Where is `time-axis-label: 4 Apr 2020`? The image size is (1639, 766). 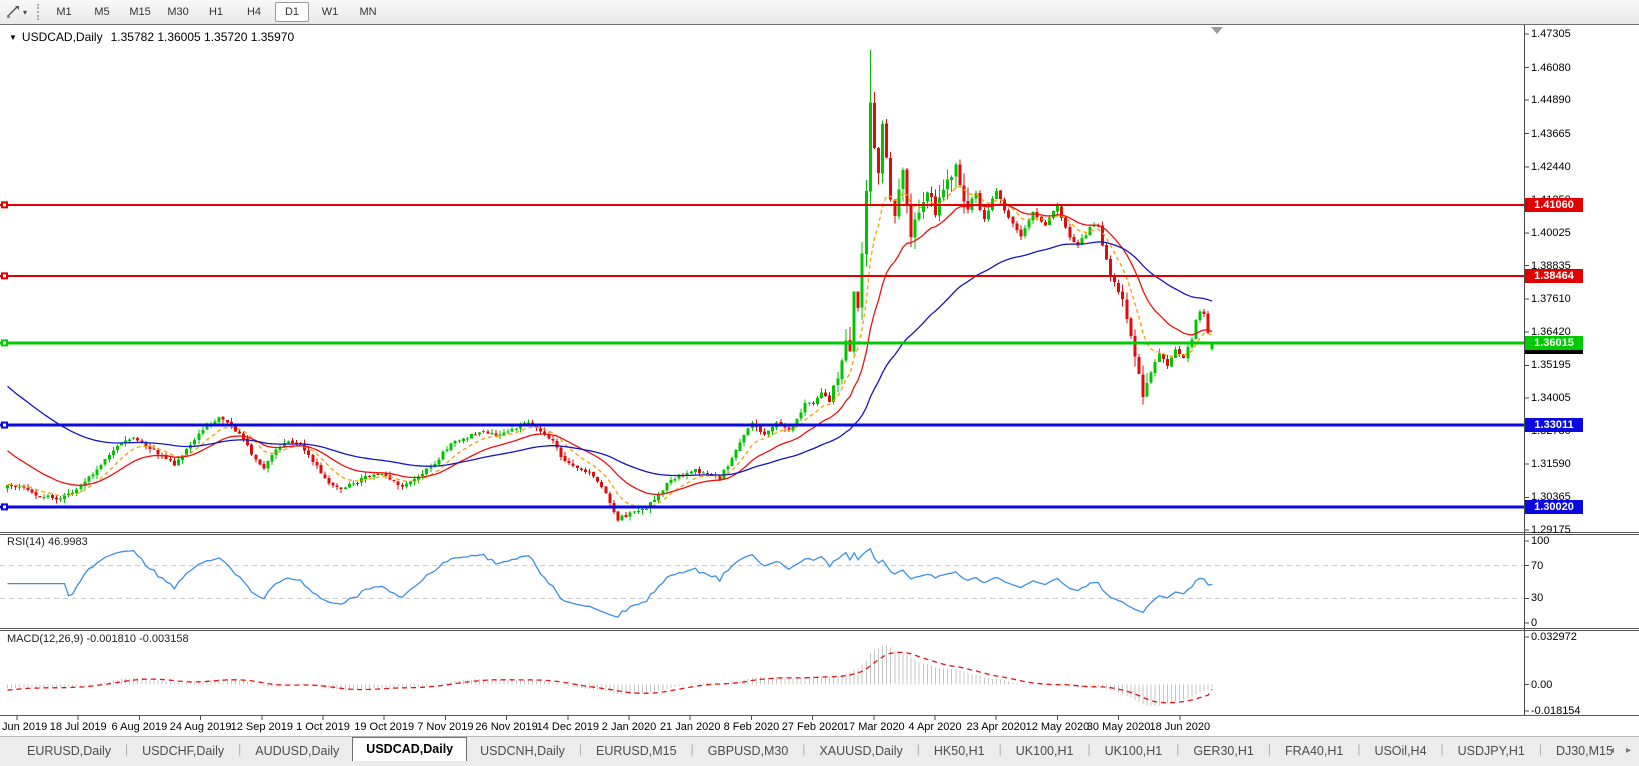
time-axis-label: 4 Apr 2020 is located at coordinates (935, 727).